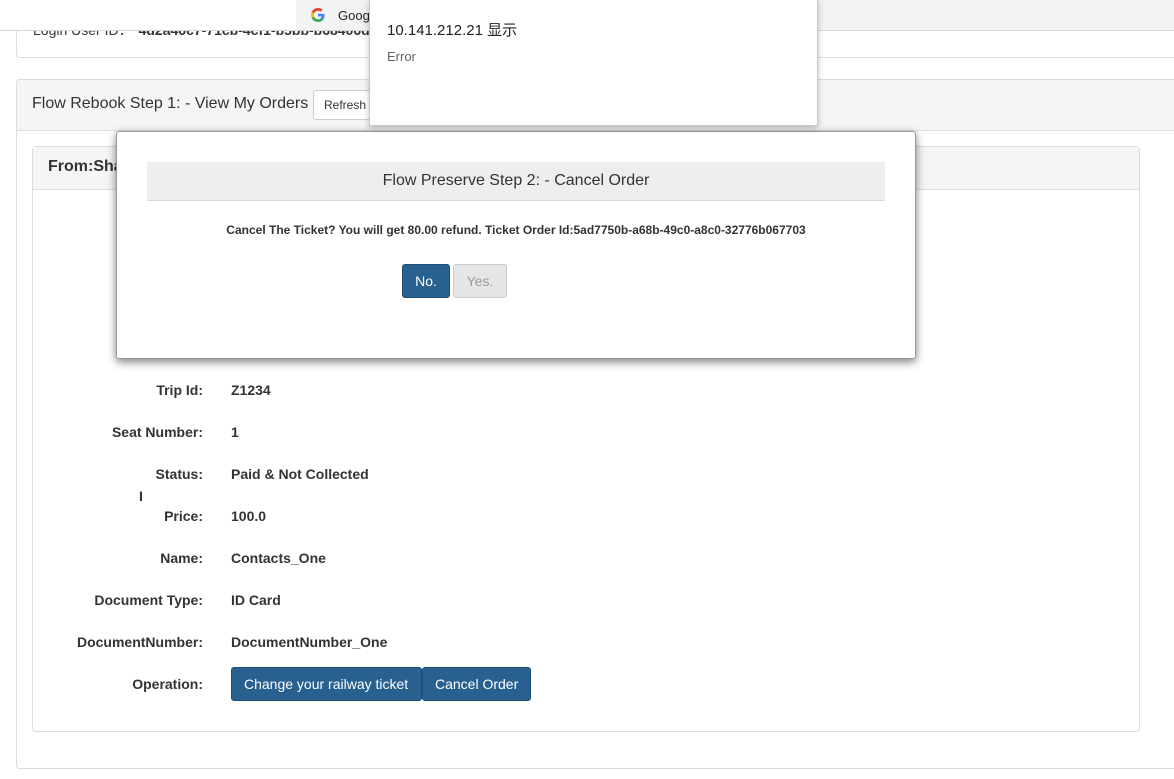 The width and height of the screenshot is (1174, 779). What do you see at coordinates (326, 684) in the screenshot?
I see `change-ticket-button: Change your railway ticket` at bounding box center [326, 684].